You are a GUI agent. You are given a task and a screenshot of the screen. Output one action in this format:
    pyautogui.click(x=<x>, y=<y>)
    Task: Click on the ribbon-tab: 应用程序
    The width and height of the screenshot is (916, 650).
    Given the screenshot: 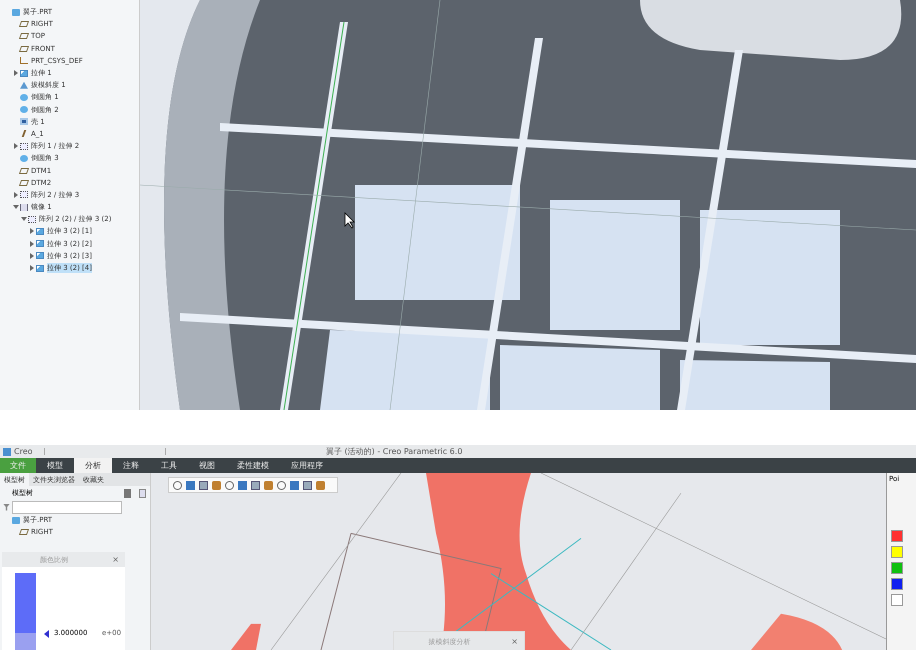 What is the action you would take?
    pyautogui.click(x=307, y=465)
    